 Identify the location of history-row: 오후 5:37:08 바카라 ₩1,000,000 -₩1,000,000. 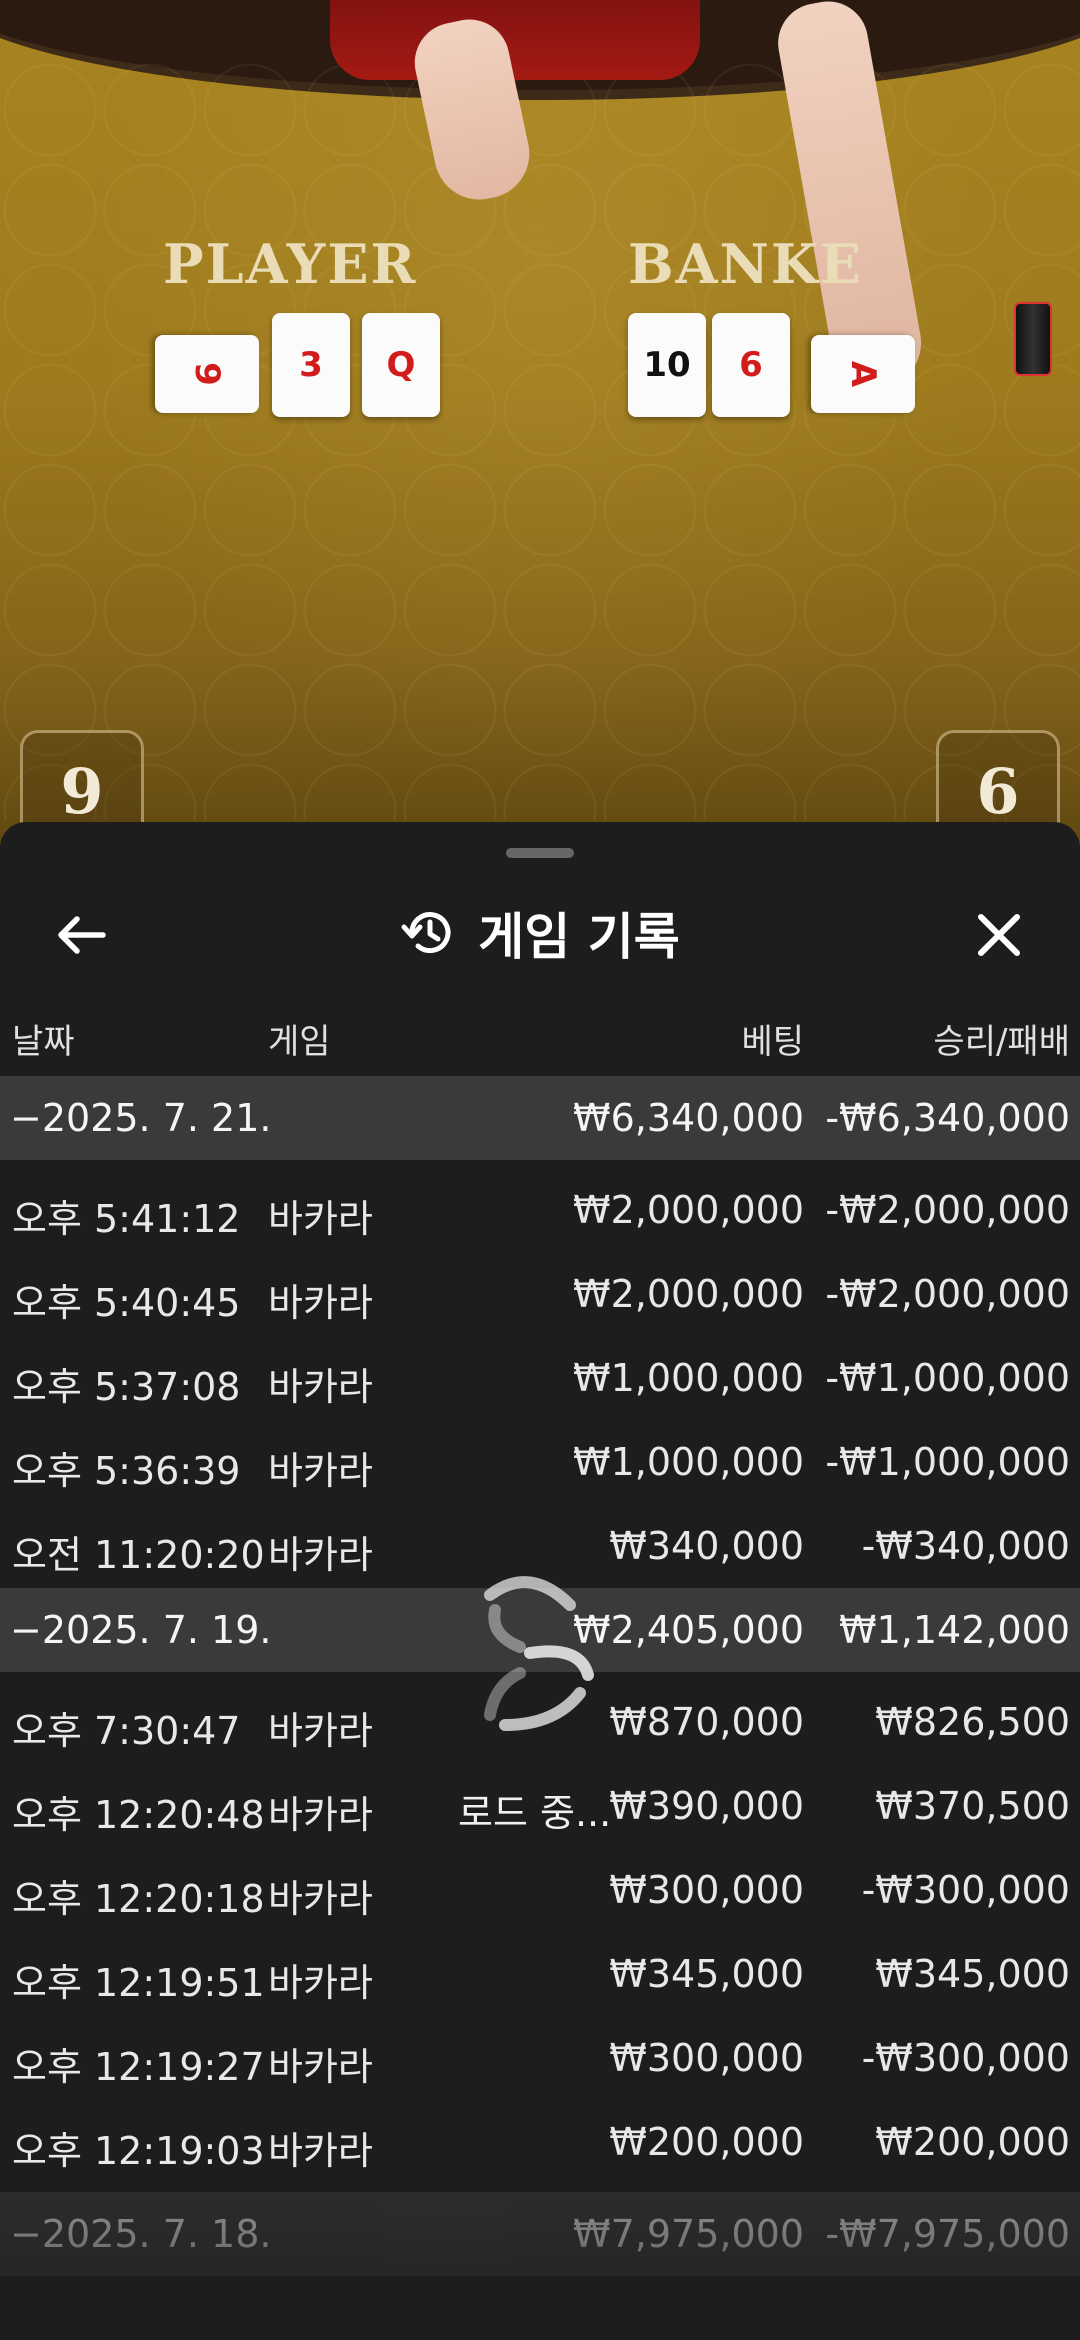
(540, 1378).